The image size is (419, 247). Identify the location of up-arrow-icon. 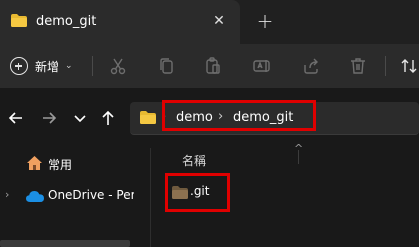
(108, 118).